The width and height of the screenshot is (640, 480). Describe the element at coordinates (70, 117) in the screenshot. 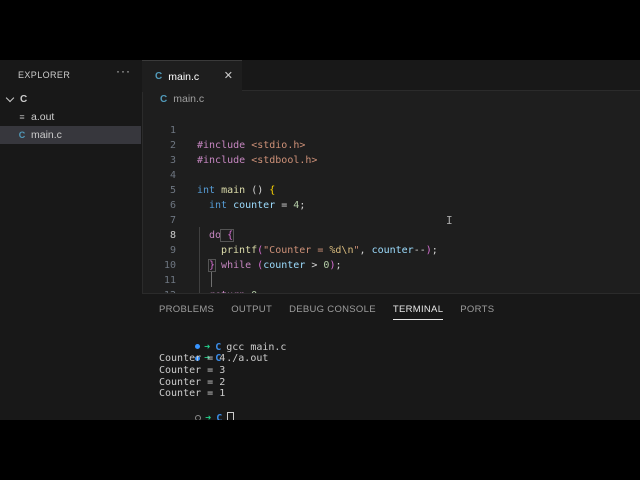

I see `file-a-out: ≡ a.out` at that location.